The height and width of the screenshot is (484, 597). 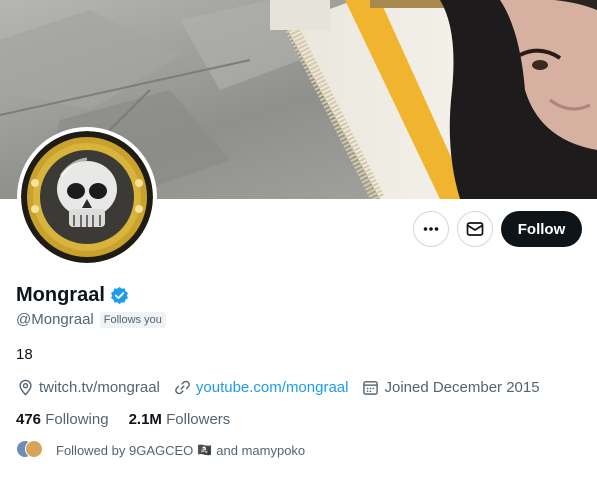 I want to click on verified-badge-icon, so click(x=119, y=295).